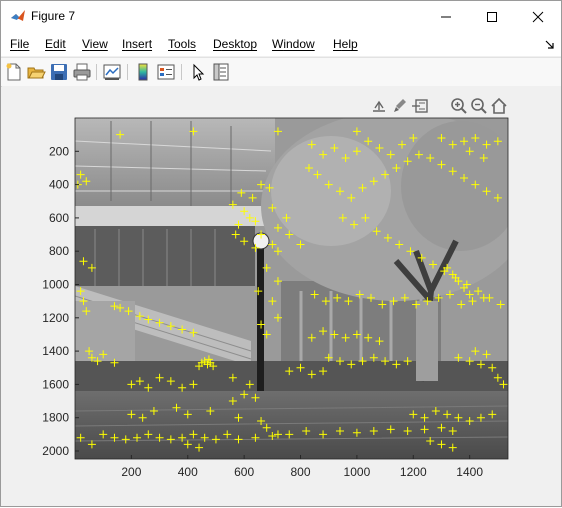 This screenshot has height=508, width=562. I want to click on x-tick-label: 400, so click(188, 472).